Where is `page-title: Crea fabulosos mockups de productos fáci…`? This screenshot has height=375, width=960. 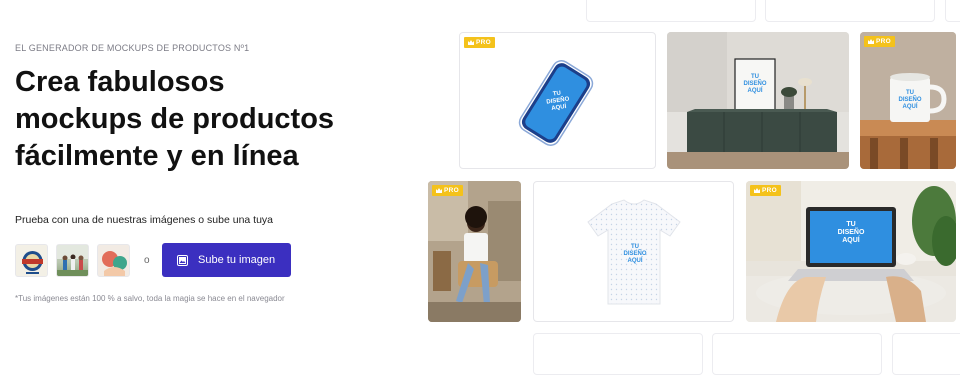 page-title: Crea fabulosos mockups de productos fáci… is located at coordinates (205, 119).